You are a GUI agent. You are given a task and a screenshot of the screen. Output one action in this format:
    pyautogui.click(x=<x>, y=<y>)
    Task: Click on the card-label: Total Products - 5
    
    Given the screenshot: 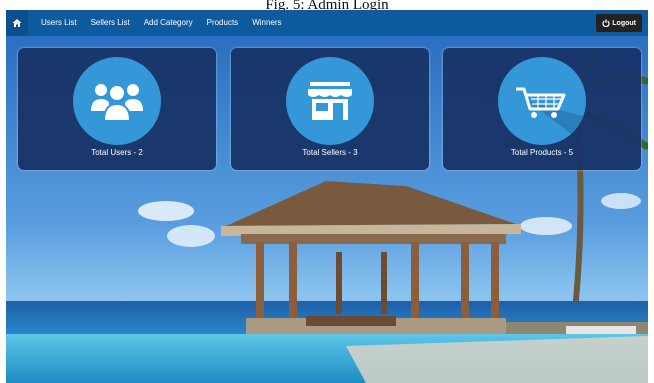 What is the action you would take?
    pyautogui.click(x=542, y=152)
    